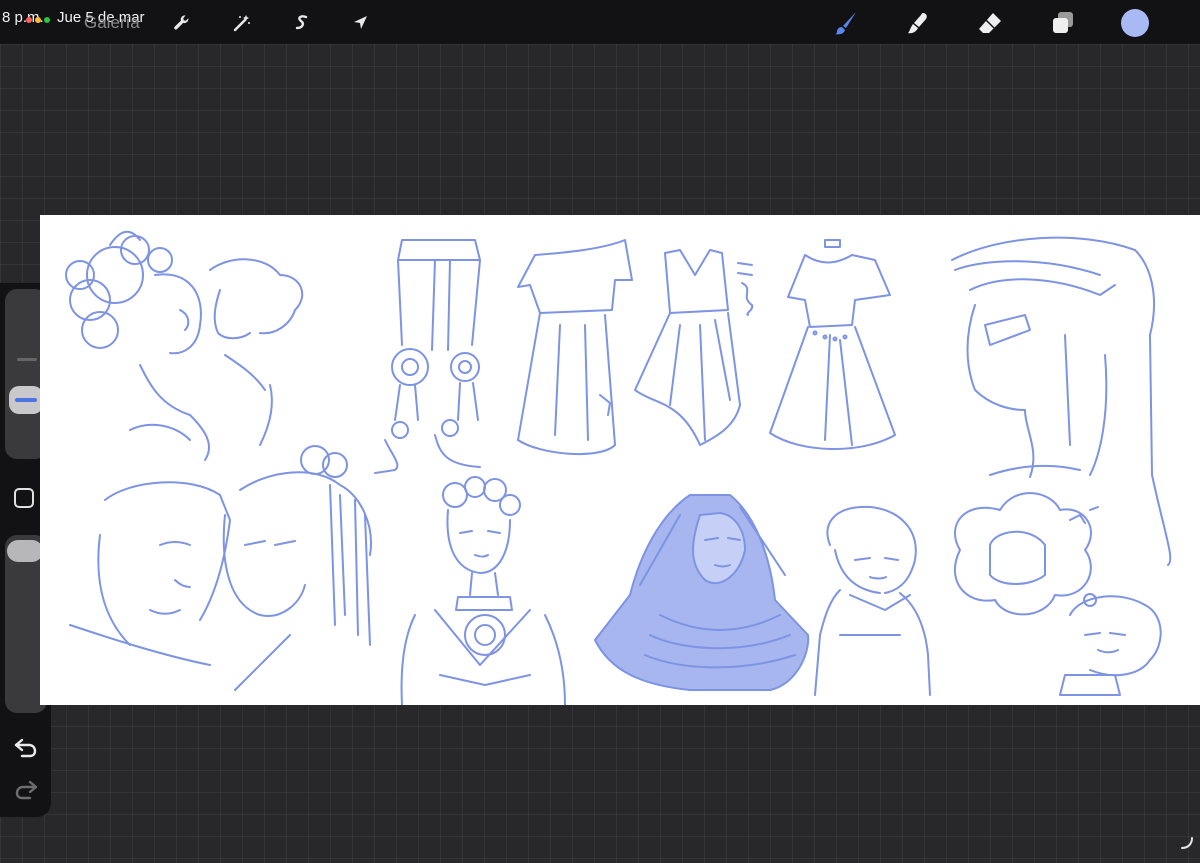 The height and width of the screenshot is (863, 1200). I want to click on opacity-handle, so click(25, 551).